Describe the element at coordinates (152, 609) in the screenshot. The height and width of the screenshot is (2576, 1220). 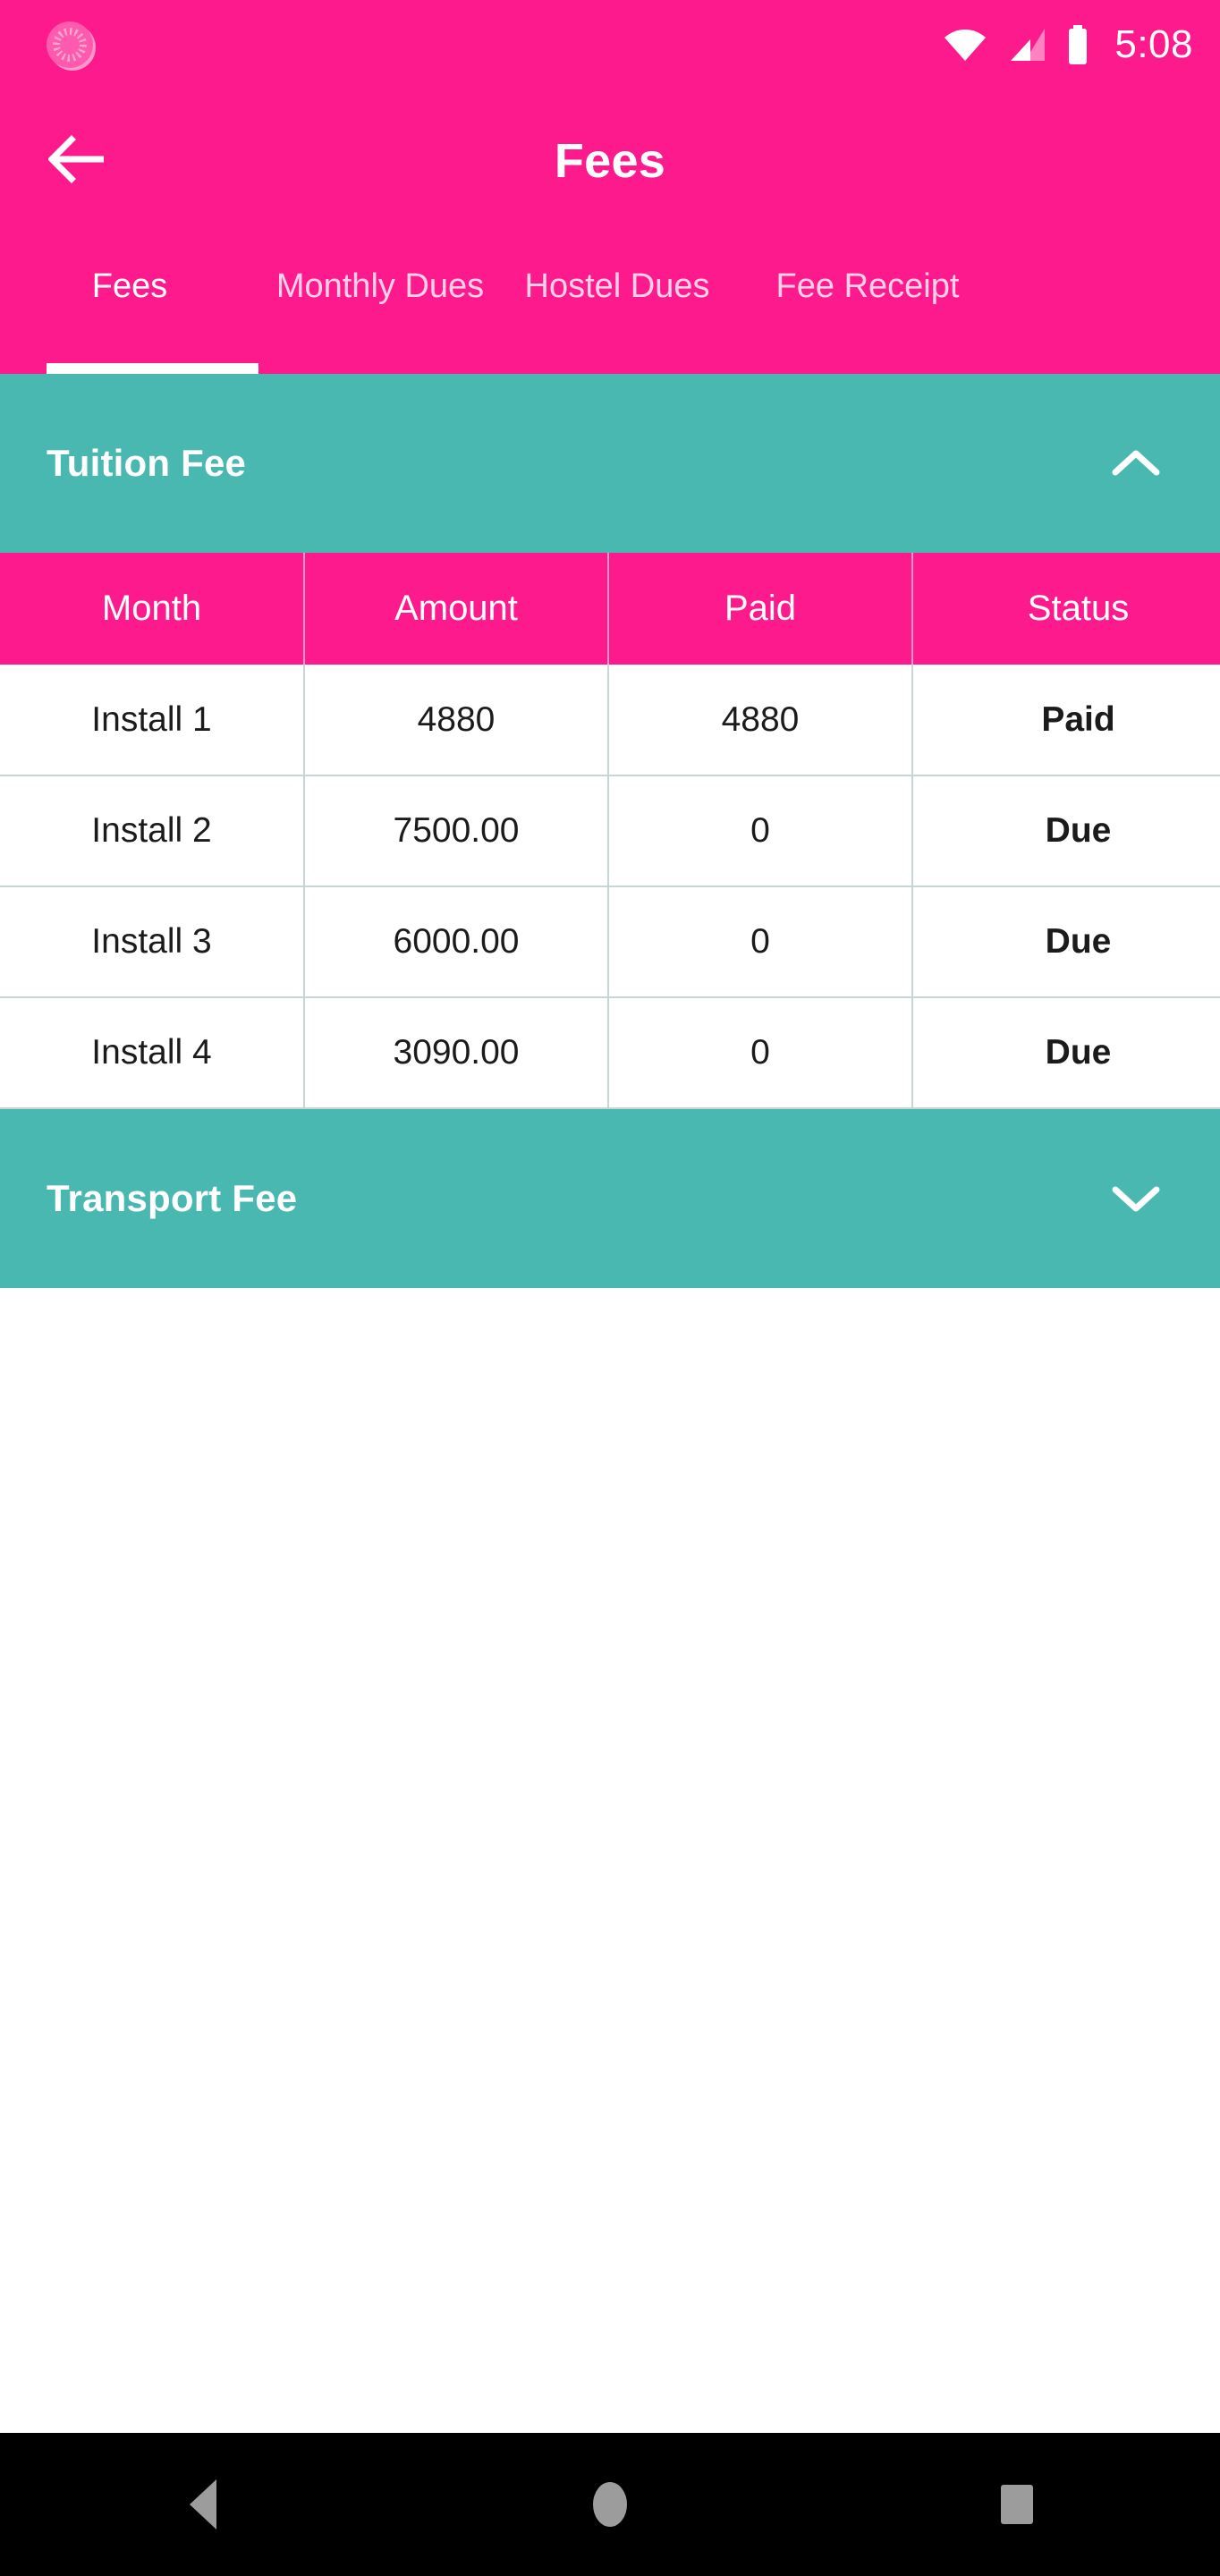
I see `column-header-month: Month` at that location.